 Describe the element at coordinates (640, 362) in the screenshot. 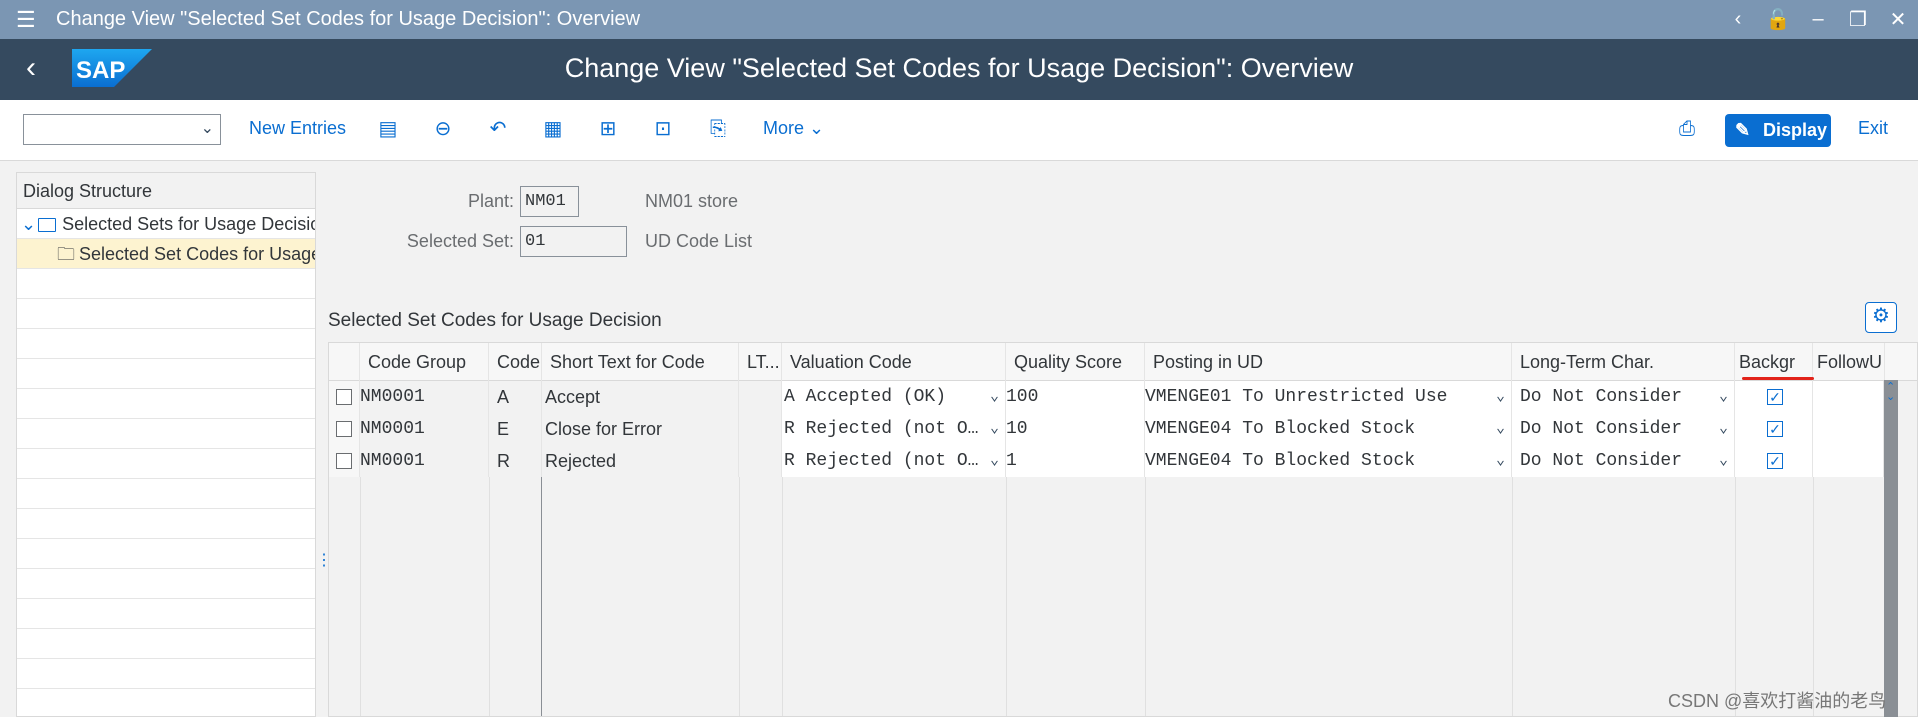

I see `column-header-short-text: Short Text for Code` at that location.